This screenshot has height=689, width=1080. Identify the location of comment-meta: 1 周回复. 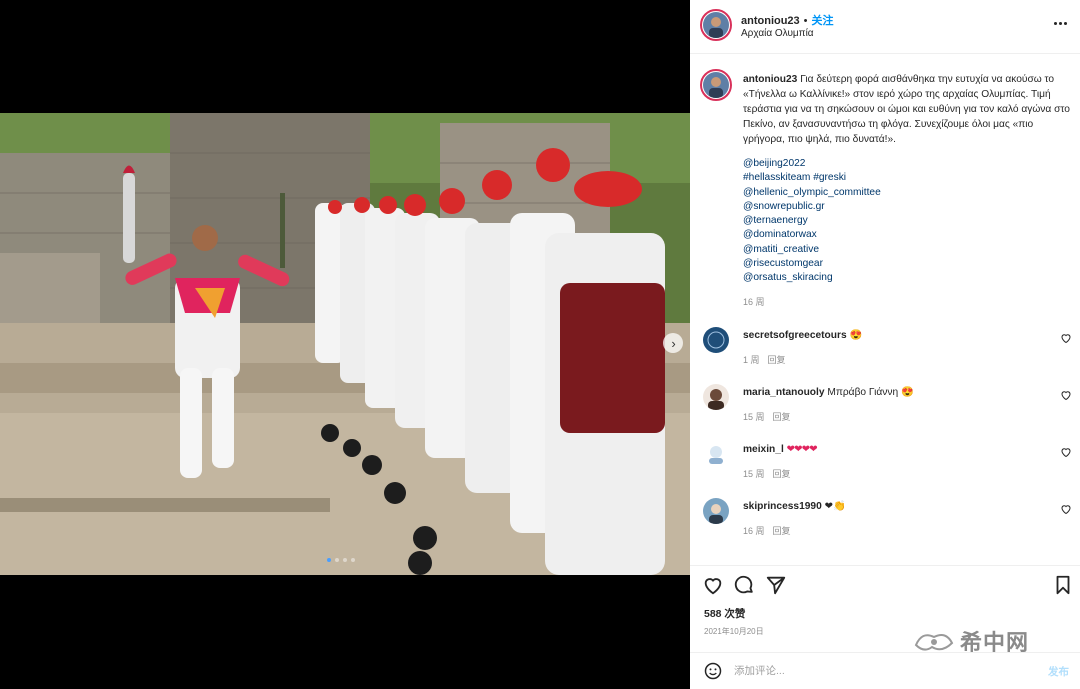
(764, 359).